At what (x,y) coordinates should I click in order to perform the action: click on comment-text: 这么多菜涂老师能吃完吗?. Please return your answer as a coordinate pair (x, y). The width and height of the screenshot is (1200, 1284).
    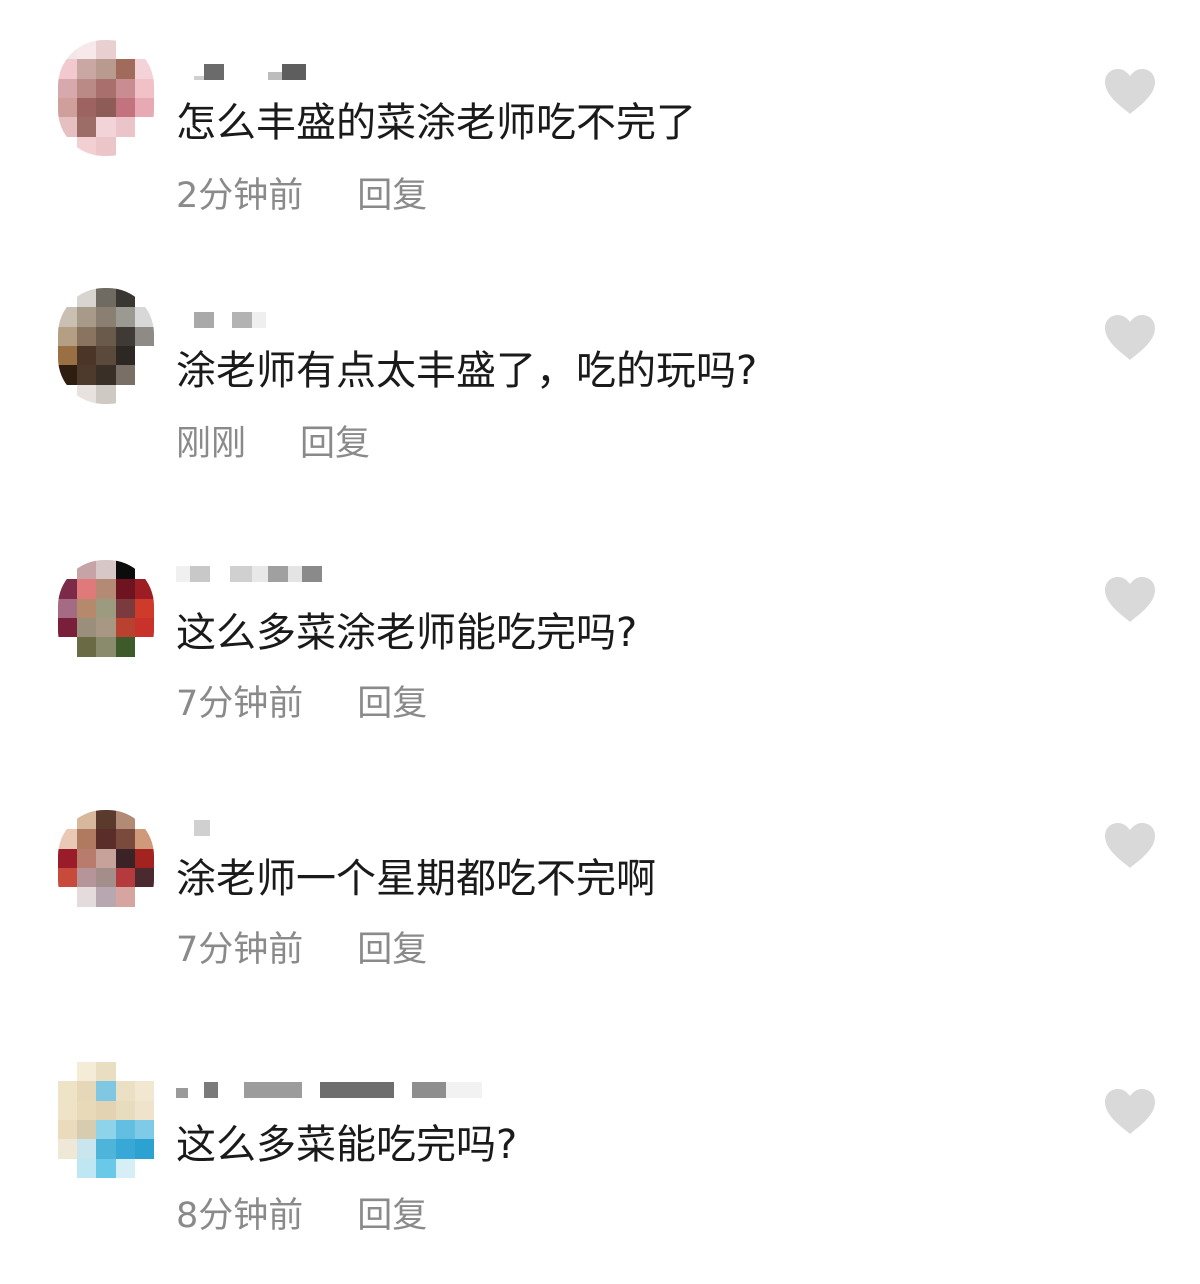
    Looking at the image, I should click on (407, 633).